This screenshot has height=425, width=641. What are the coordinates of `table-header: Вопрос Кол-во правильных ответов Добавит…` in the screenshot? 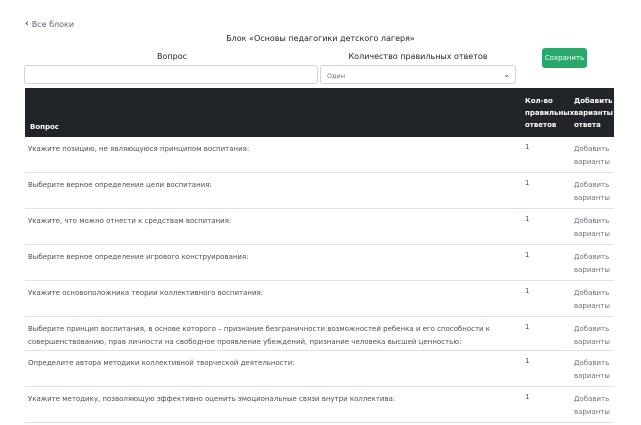 It's located at (319, 112).